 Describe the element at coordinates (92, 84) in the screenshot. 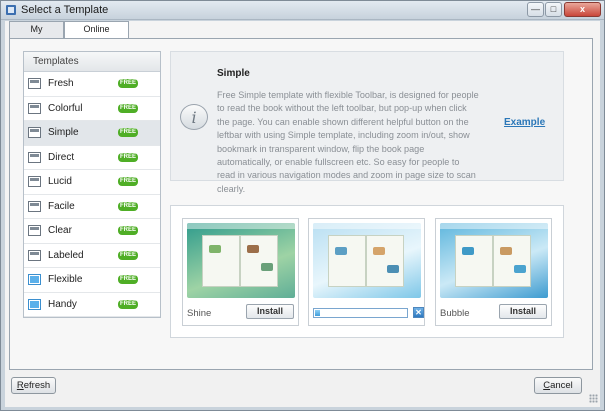

I see `template-item-fresh: Fresh FREE` at that location.